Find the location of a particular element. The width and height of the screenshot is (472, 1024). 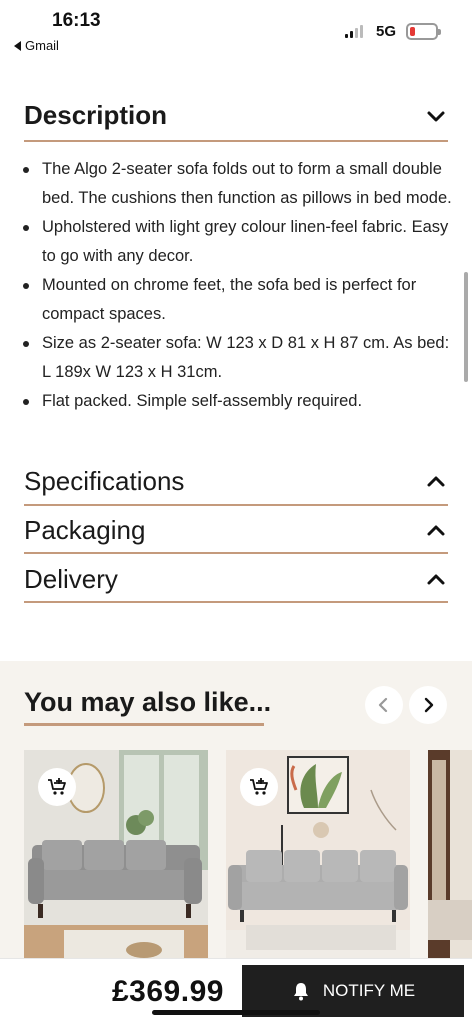

home-indicator is located at coordinates (236, 1012).